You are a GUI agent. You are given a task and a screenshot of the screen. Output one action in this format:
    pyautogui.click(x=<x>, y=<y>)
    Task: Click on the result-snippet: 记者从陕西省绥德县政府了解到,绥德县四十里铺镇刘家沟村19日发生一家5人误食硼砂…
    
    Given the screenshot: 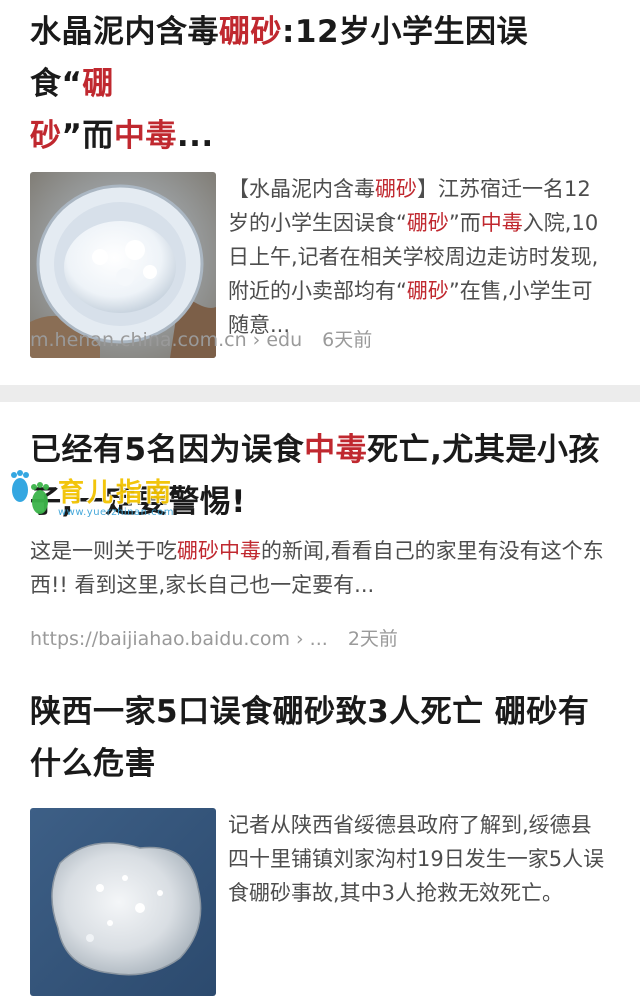 What is the action you would take?
    pyautogui.click(x=416, y=859)
    